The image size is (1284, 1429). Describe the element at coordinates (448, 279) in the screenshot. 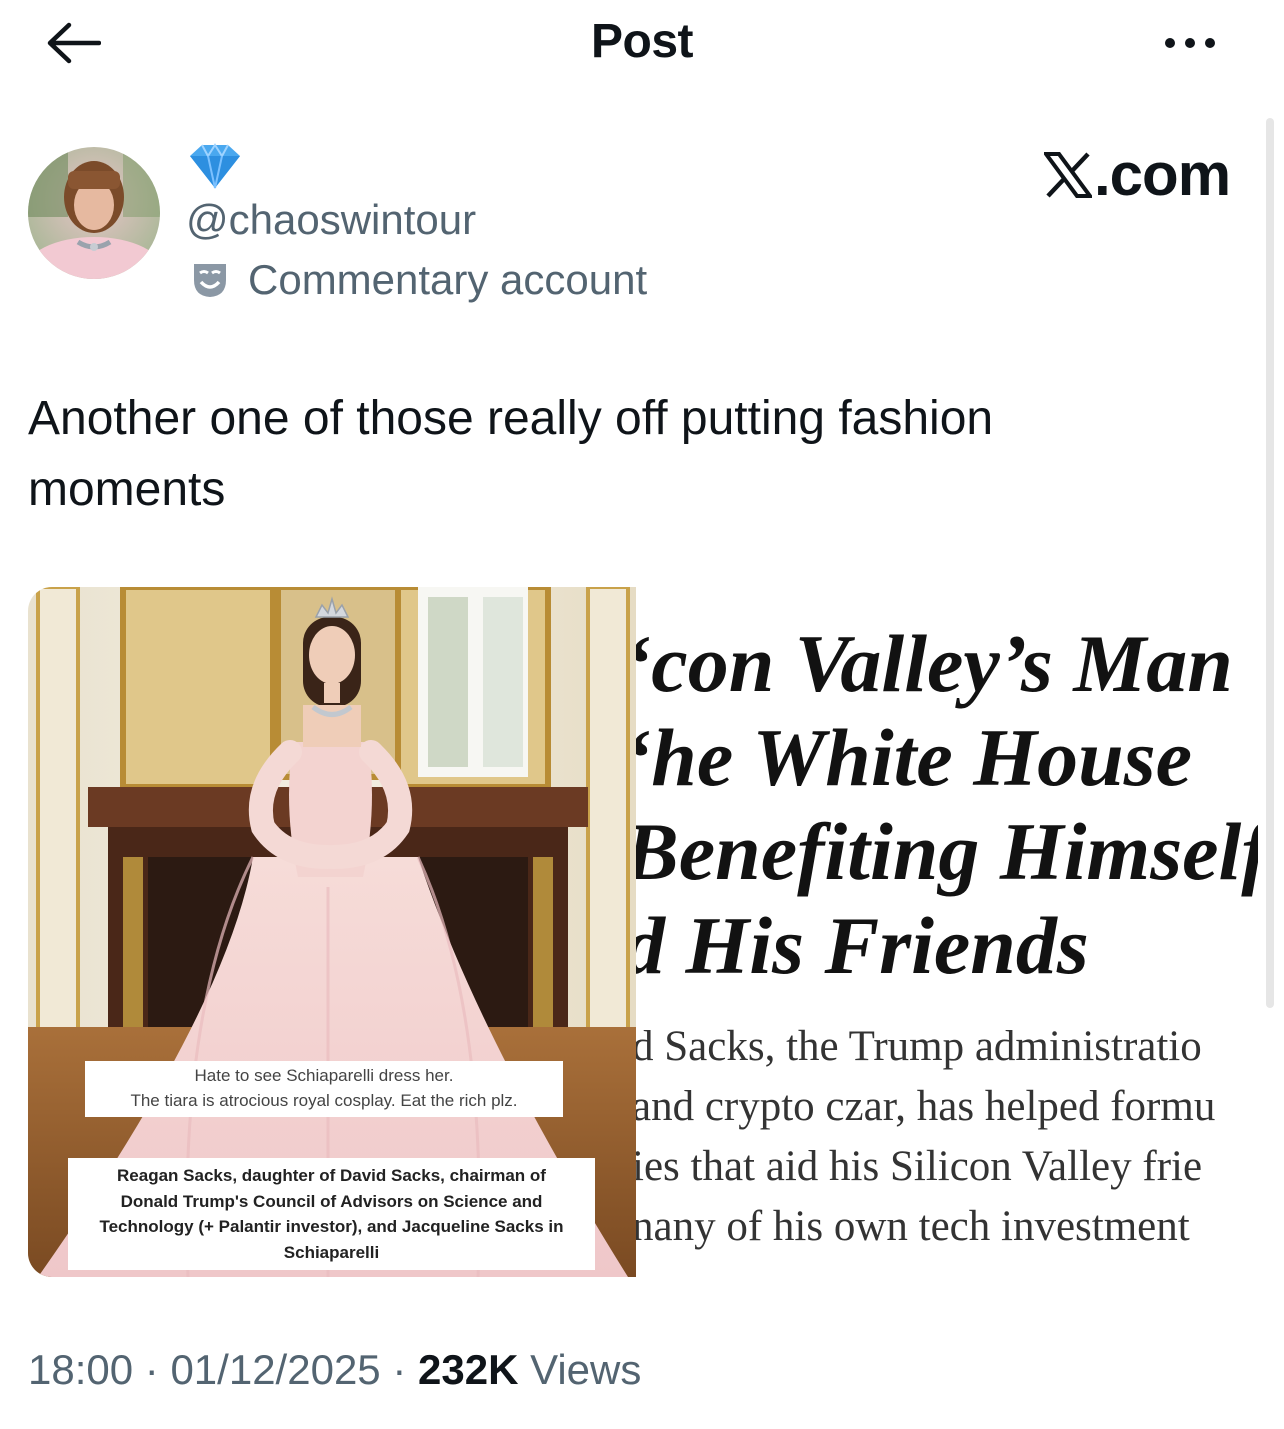

I see `account-label-text: Commentary account` at that location.